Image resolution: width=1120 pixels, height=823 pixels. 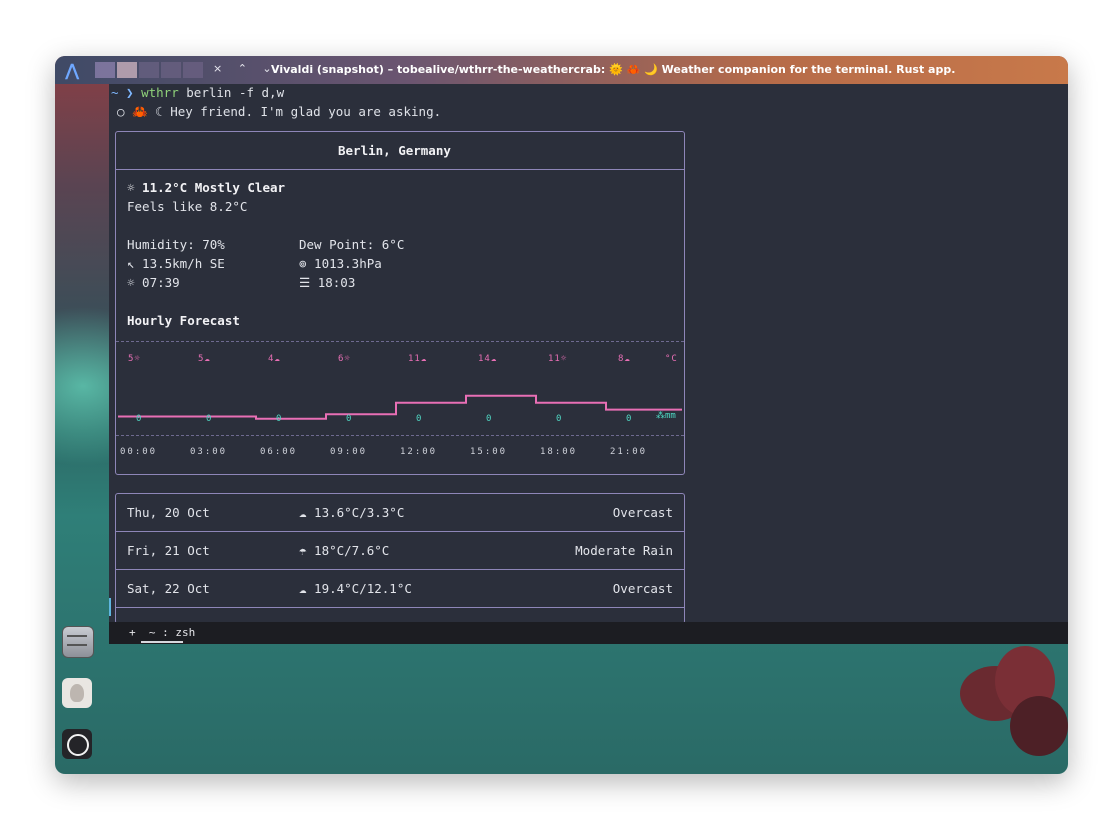 What do you see at coordinates (72, 71) in the screenshot?
I see `arch-logo-icon: ⋀` at bounding box center [72, 71].